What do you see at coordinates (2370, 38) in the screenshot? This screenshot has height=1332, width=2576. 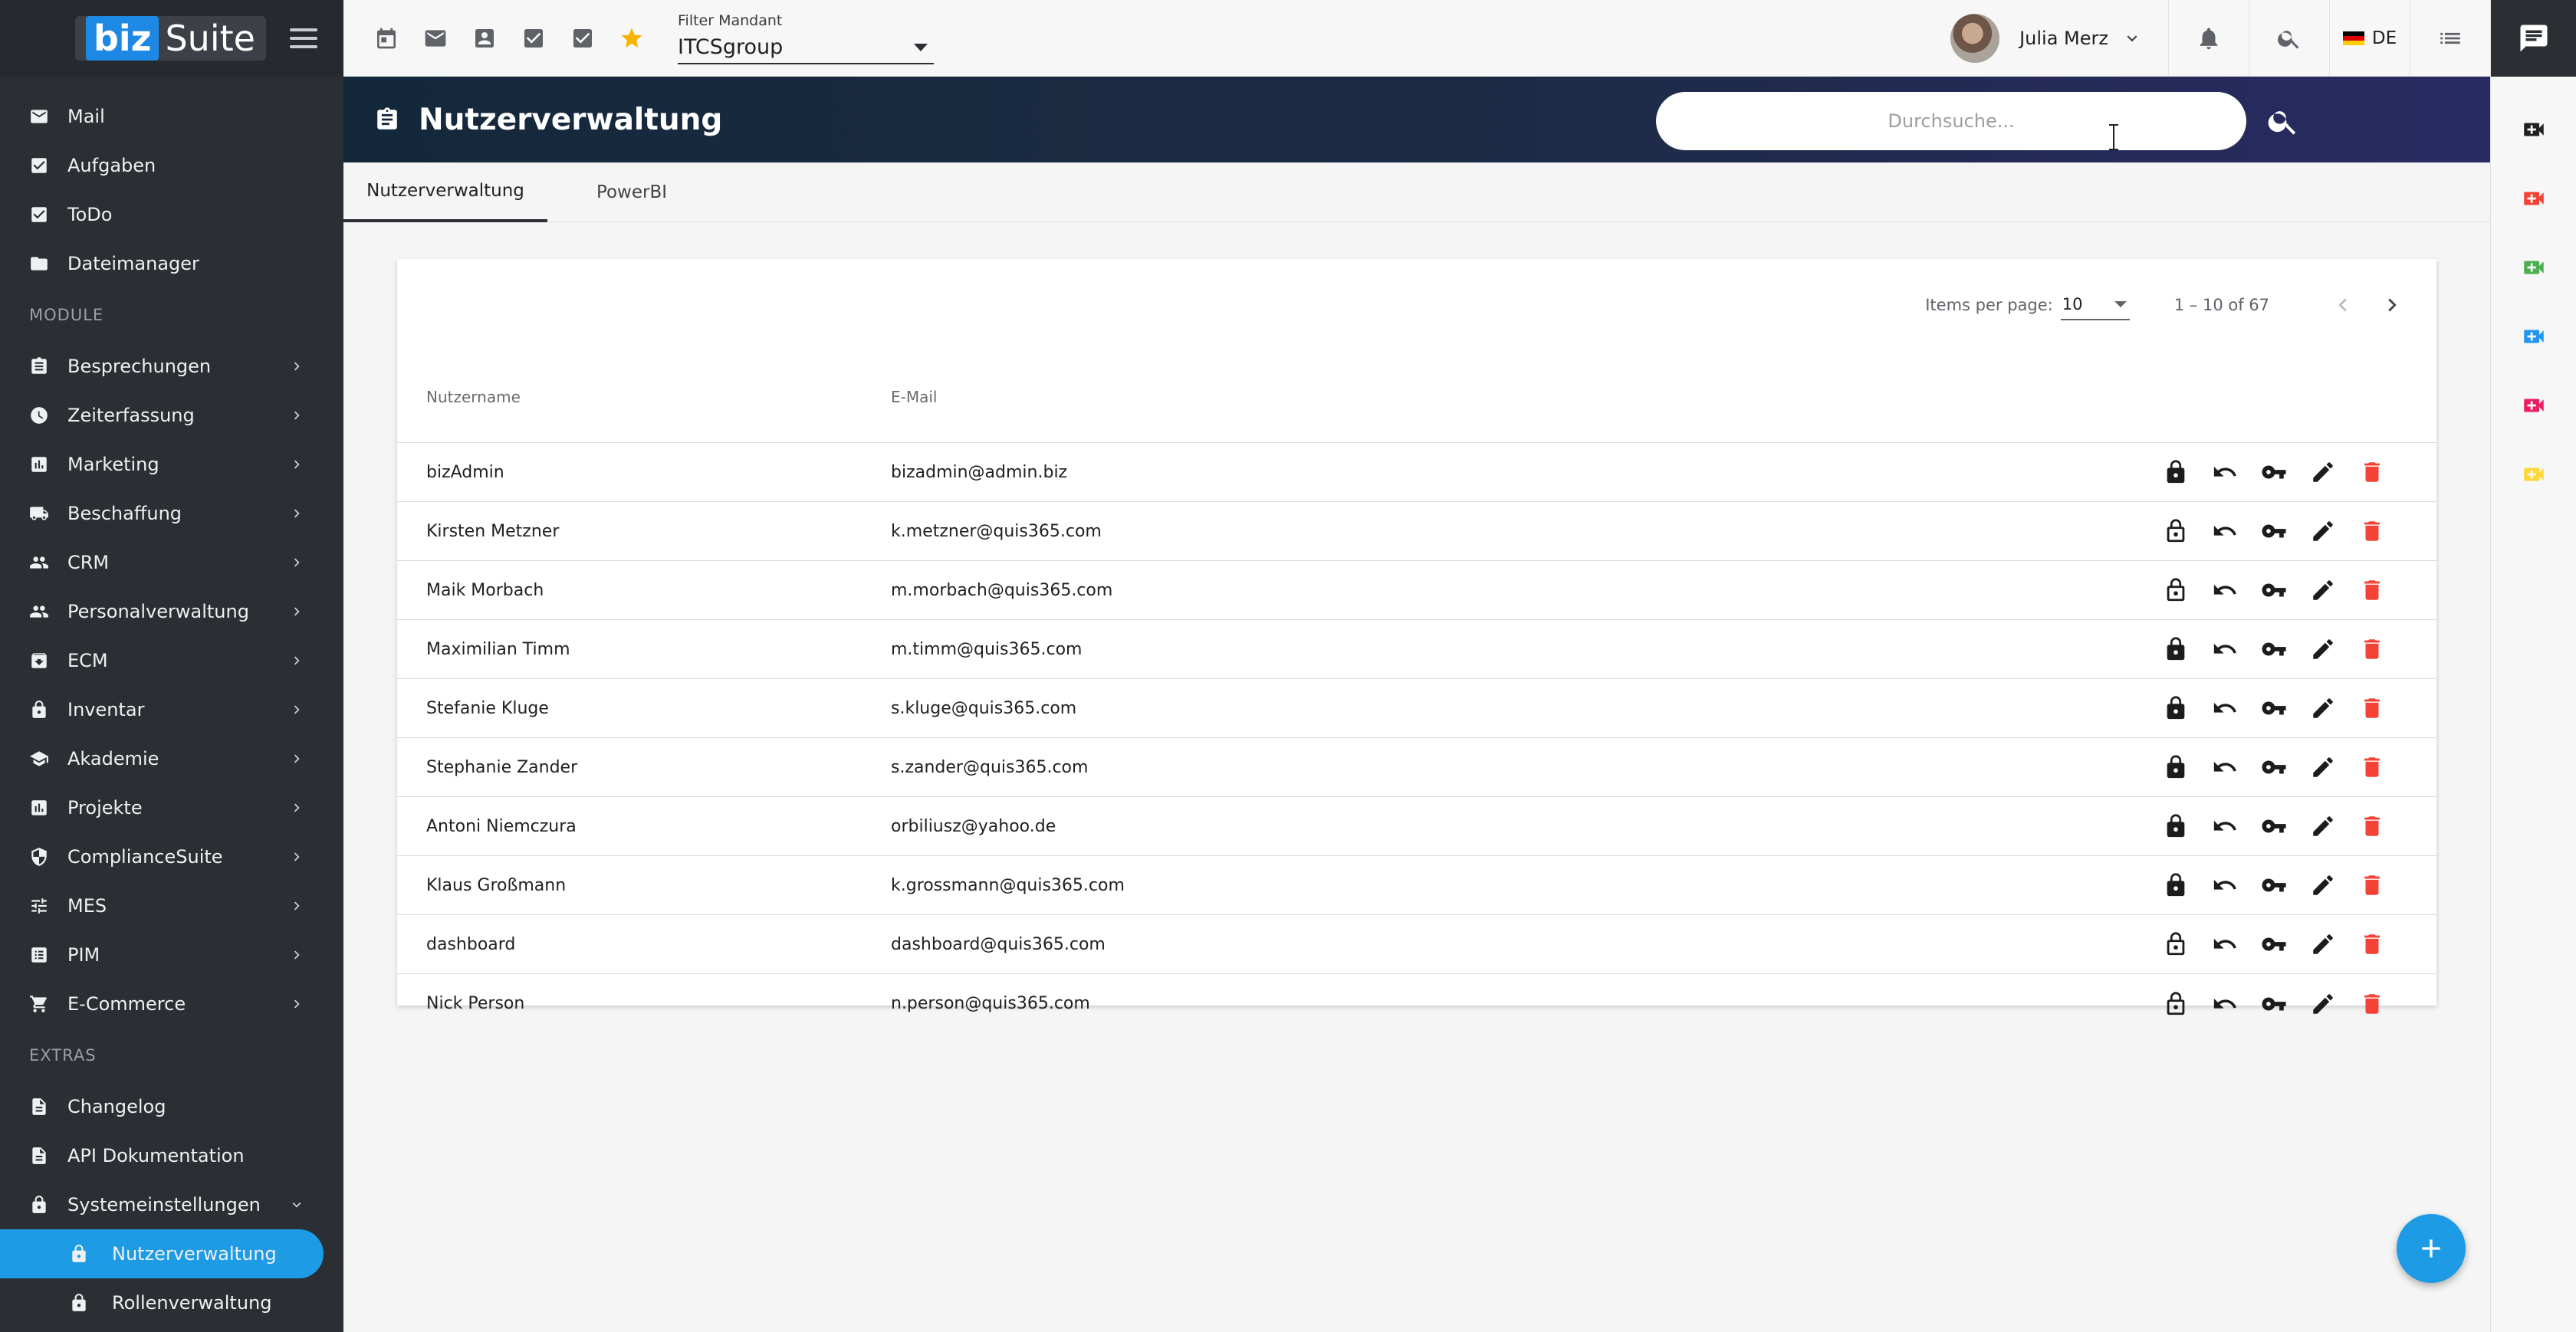 I see `language-switcher: DE` at bounding box center [2370, 38].